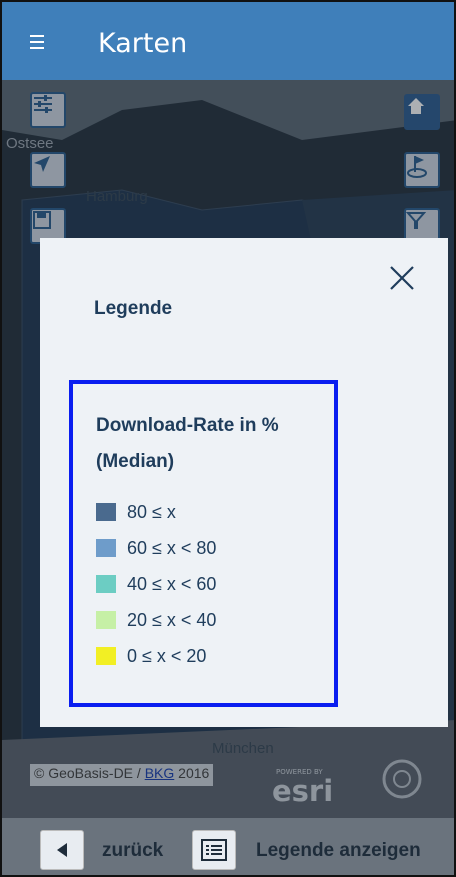  I want to click on legend-item-label: 40 ≤ x < 60, so click(172, 583).